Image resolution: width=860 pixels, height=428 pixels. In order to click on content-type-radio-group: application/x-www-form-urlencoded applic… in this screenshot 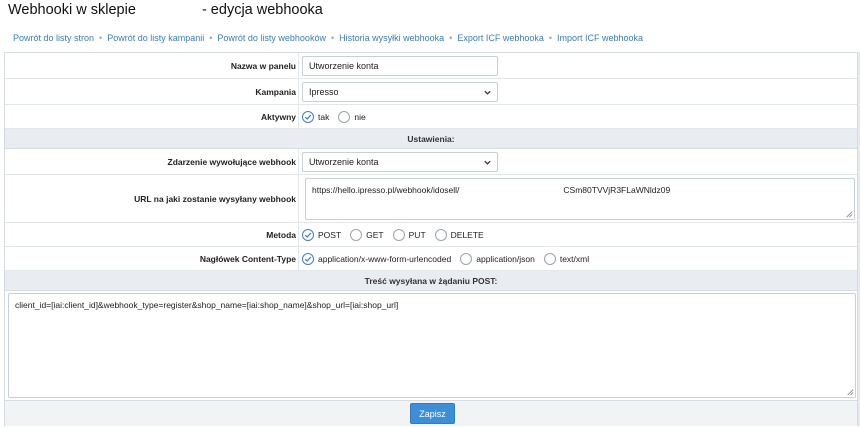, I will do `click(450, 258)`.